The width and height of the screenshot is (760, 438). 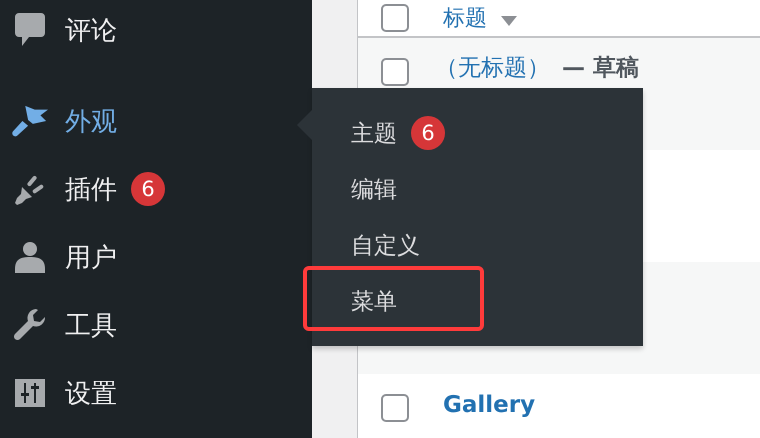 What do you see at coordinates (30, 121) in the screenshot?
I see `paintbrush-icon` at bounding box center [30, 121].